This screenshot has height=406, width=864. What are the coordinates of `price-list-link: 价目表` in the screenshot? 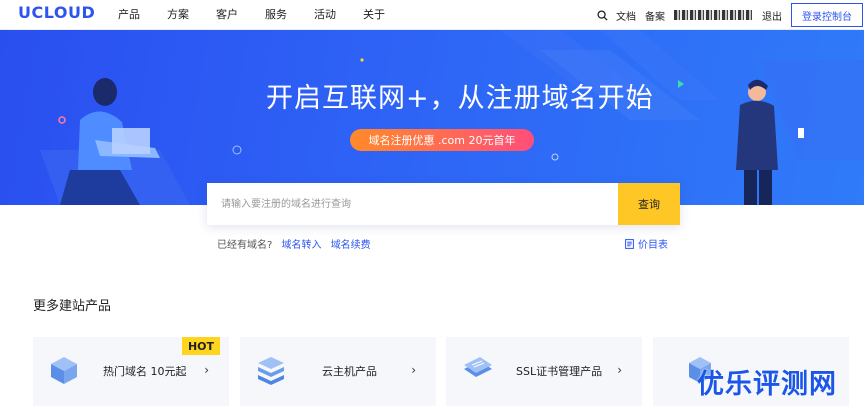 It's located at (646, 243).